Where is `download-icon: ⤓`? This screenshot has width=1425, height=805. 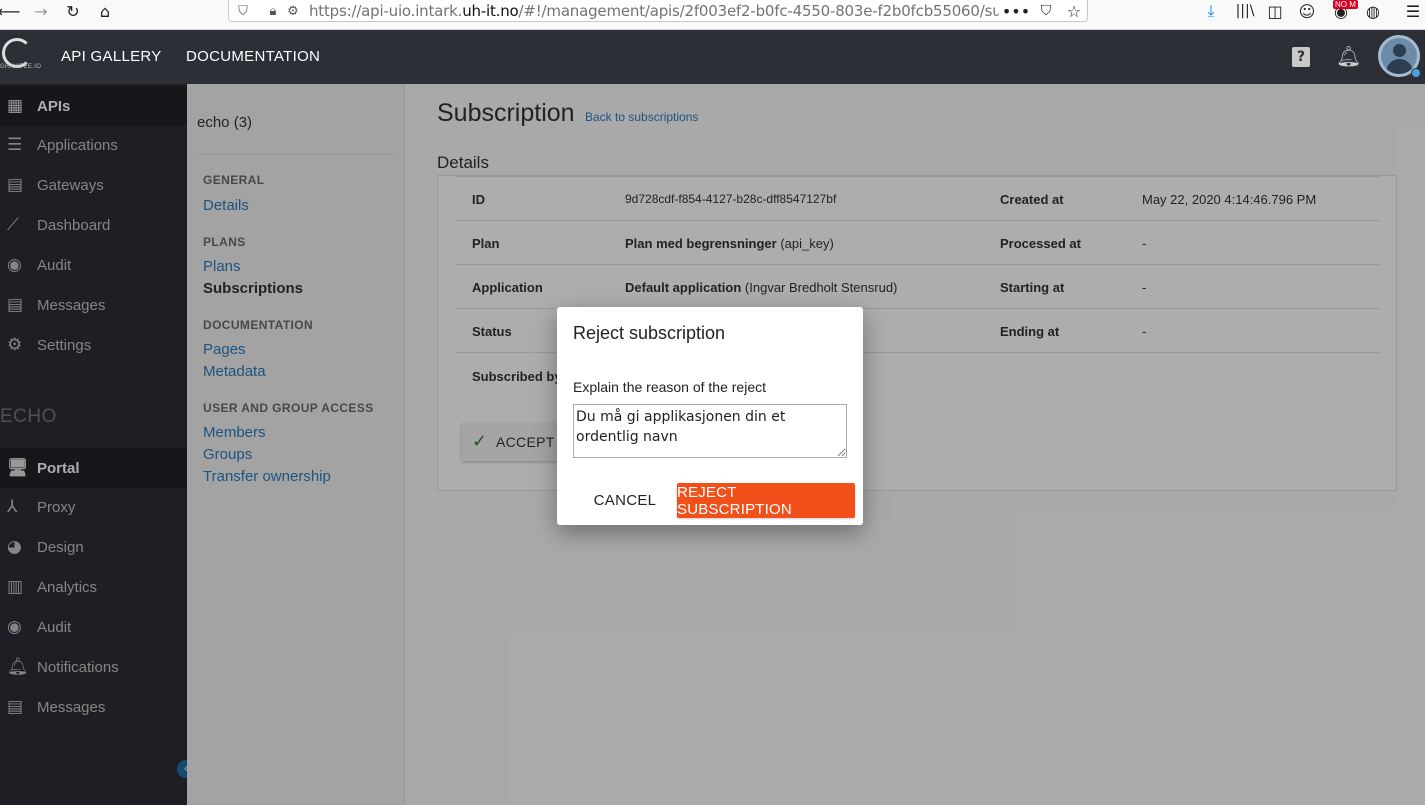 download-icon: ⤓ is located at coordinates (1211, 11).